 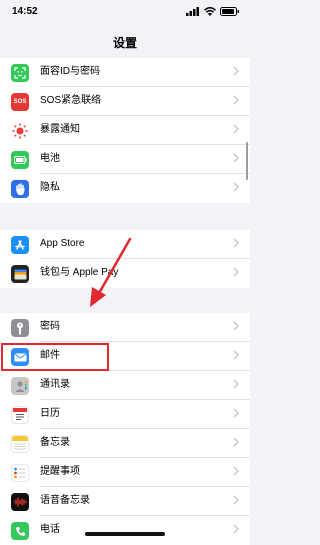 I want to click on settings-row-label: 电话, so click(x=50, y=529).